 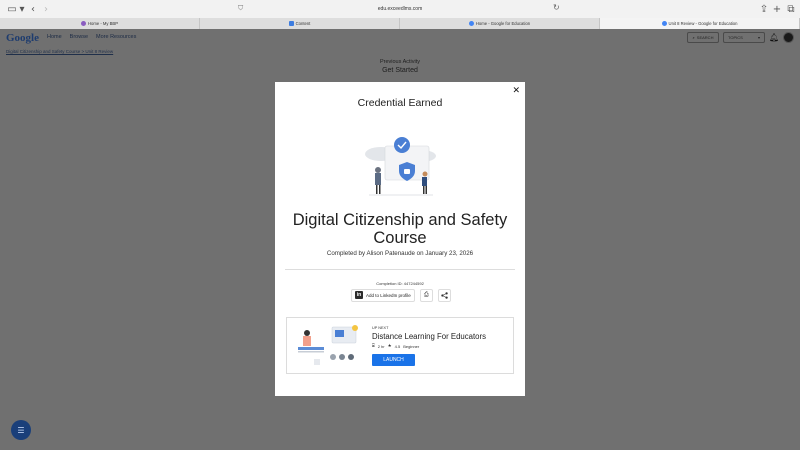 I want to click on share-button, so click(x=444, y=295).